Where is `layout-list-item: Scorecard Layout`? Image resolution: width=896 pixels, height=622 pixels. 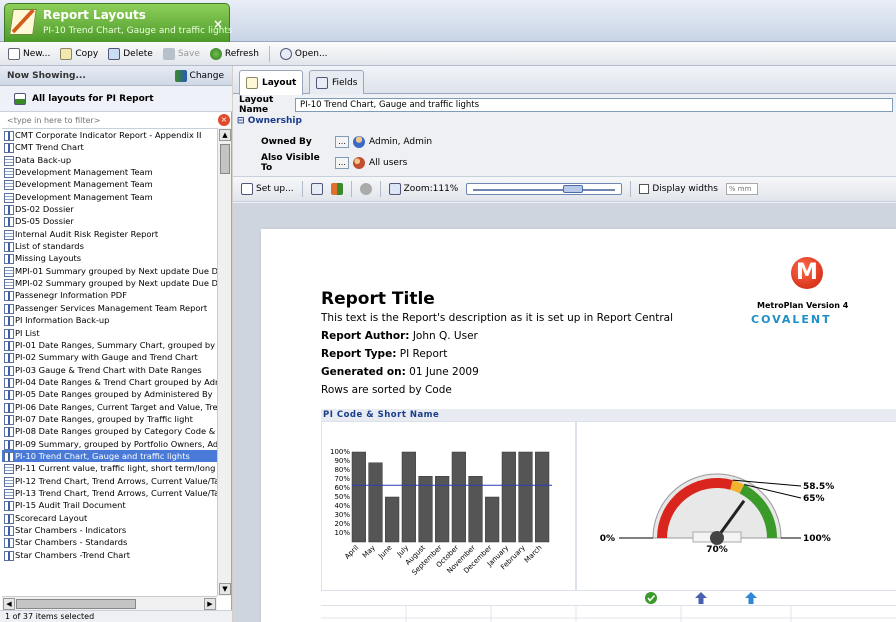 layout-list-item: Scorecard Layout is located at coordinates (109, 518).